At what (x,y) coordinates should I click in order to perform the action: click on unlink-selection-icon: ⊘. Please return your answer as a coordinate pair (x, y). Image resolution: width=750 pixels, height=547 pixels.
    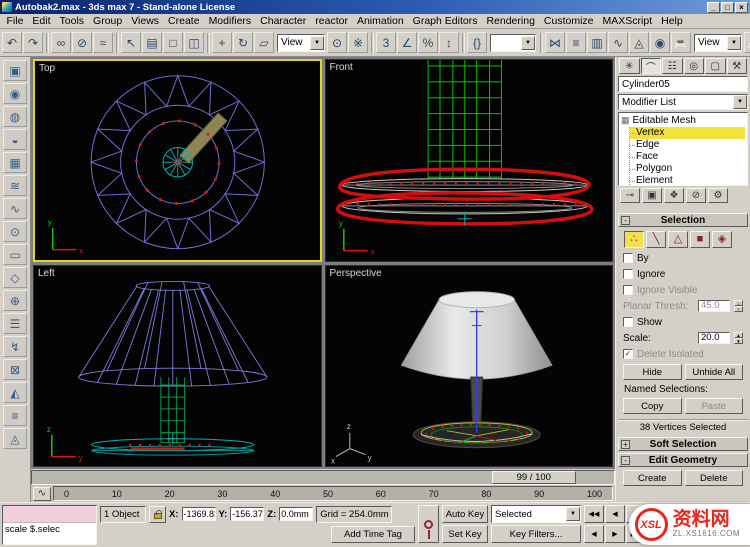
    Looking at the image, I should click on (82, 42).